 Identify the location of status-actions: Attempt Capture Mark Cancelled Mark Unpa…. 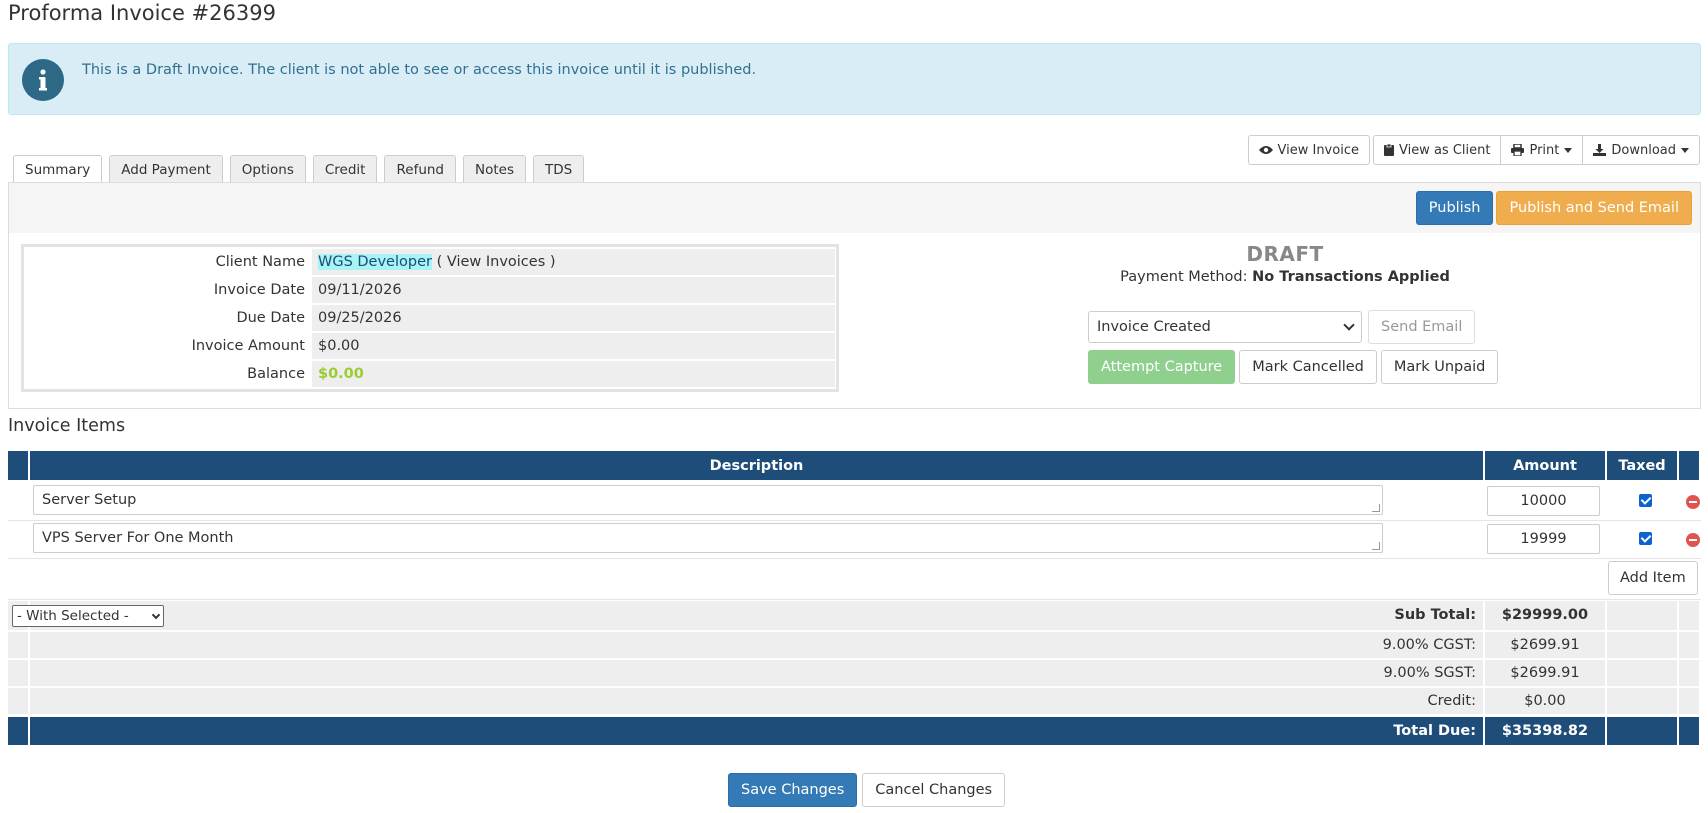
(1293, 367).